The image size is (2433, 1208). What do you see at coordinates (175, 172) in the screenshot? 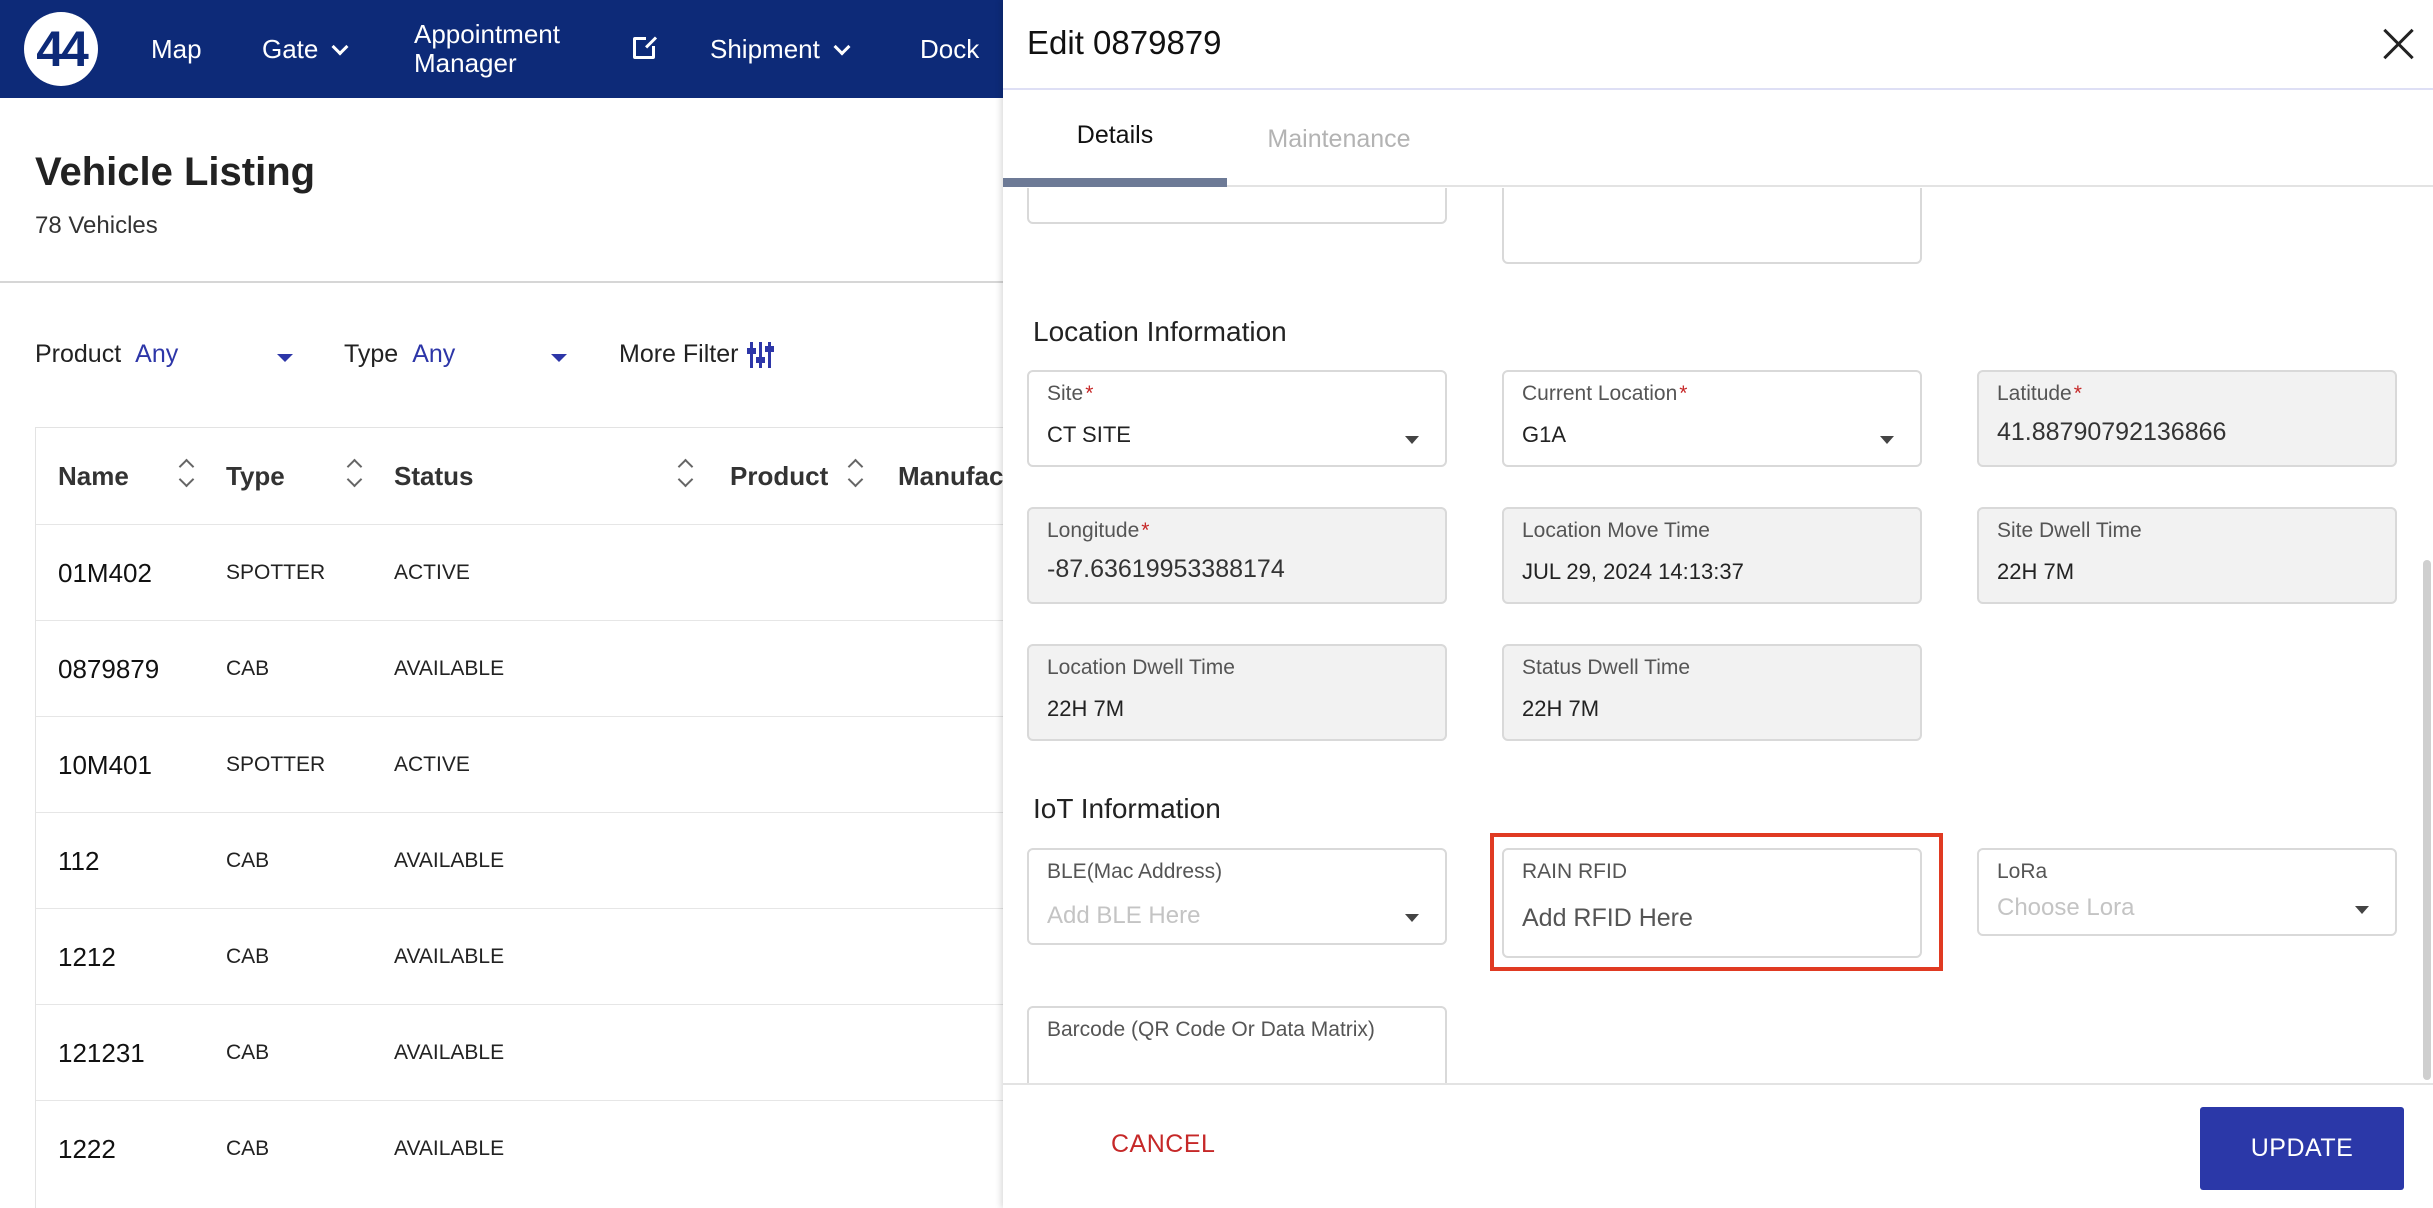
I see `page-title: Vehicle Listing` at bounding box center [175, 172].